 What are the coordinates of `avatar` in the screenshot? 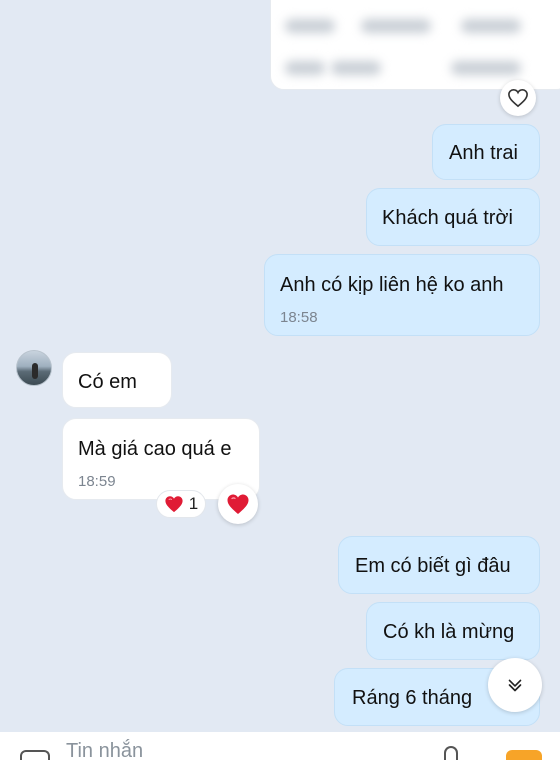 It's located at (34, 368).